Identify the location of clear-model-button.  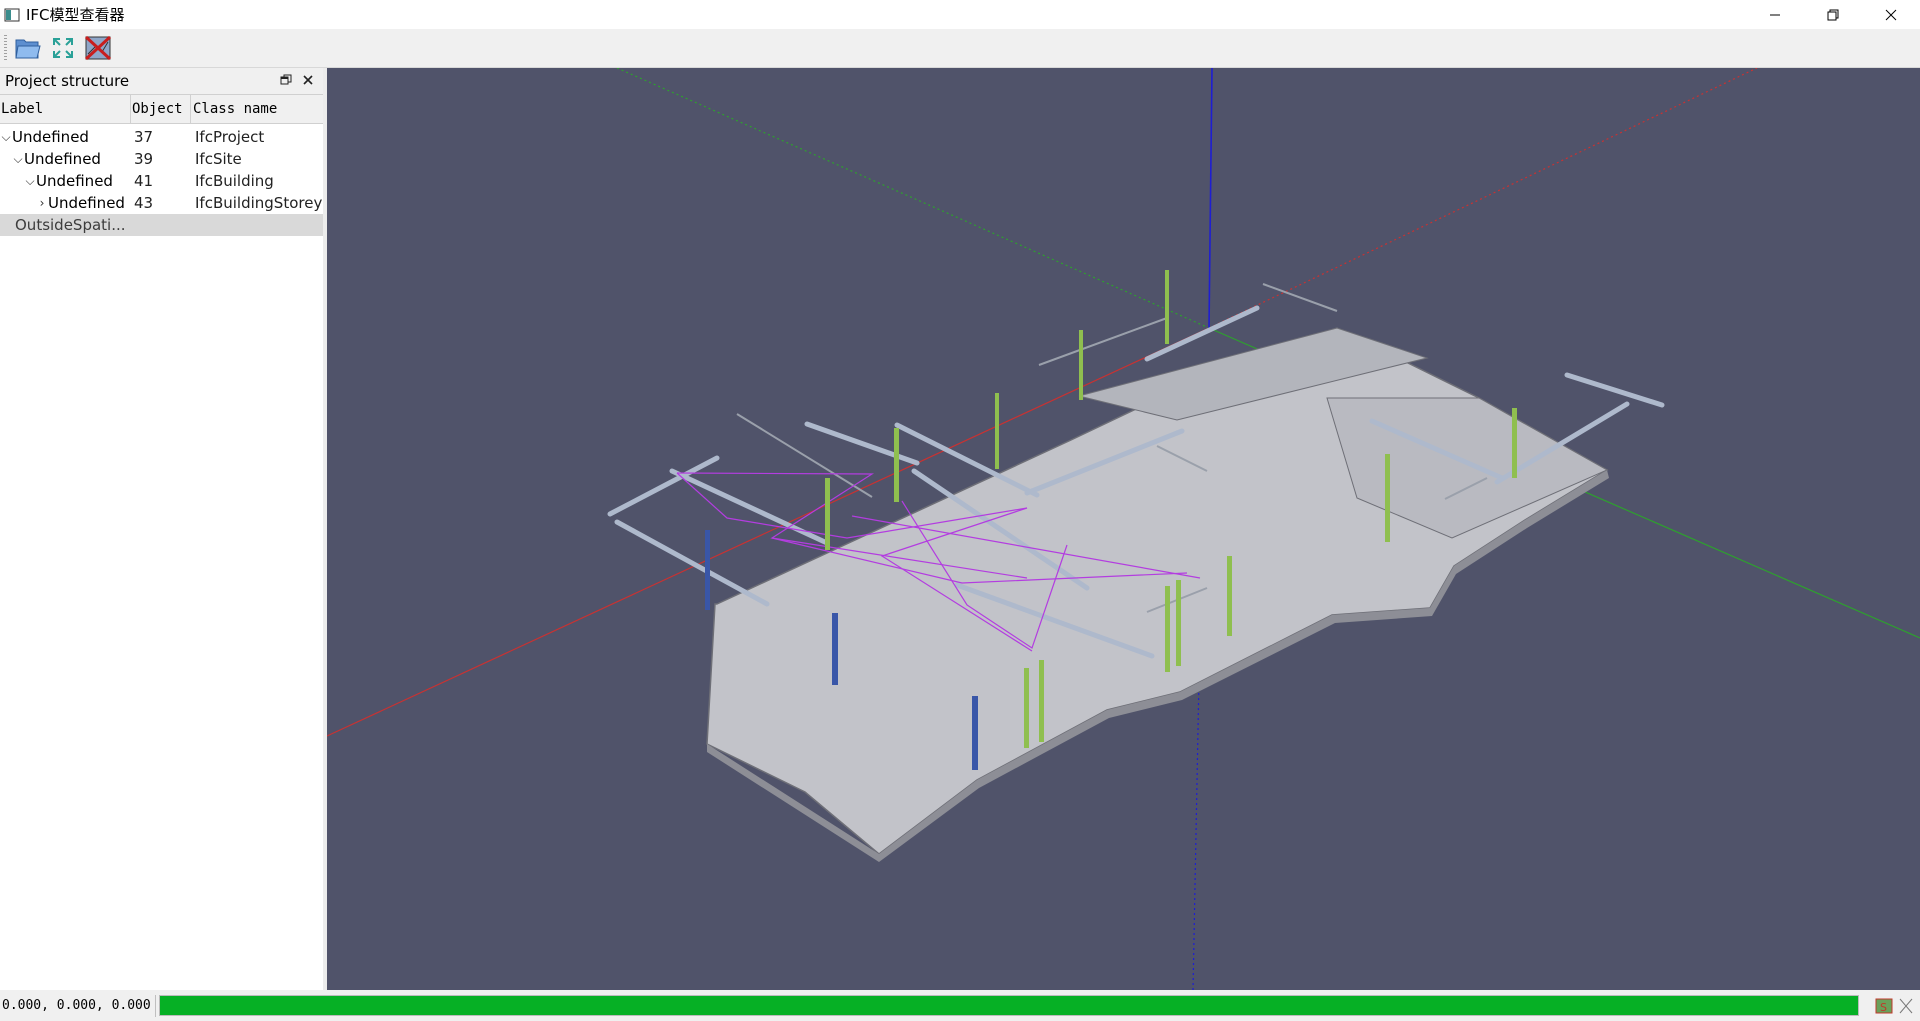
(98, 48).